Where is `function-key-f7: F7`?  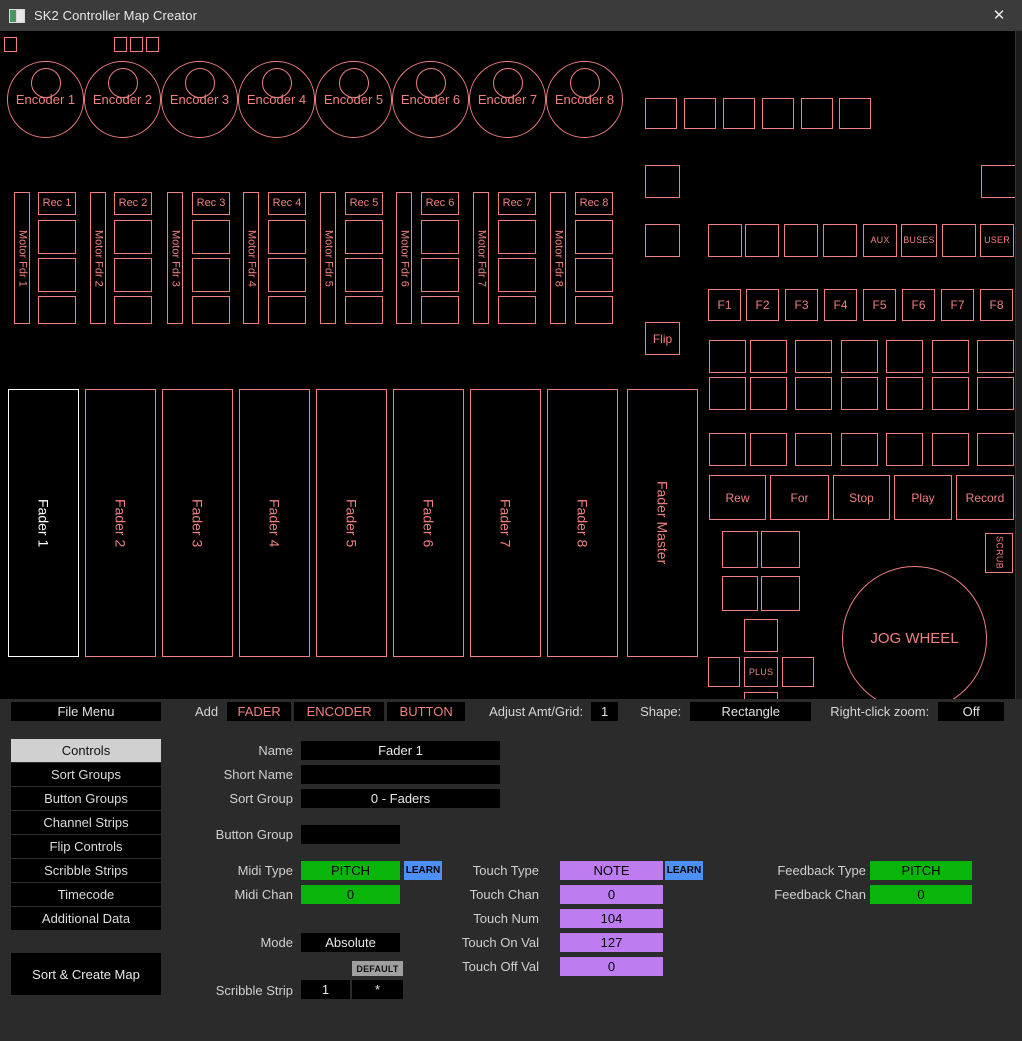
function-key-f7: F7 is located at coordinates (957, 305).